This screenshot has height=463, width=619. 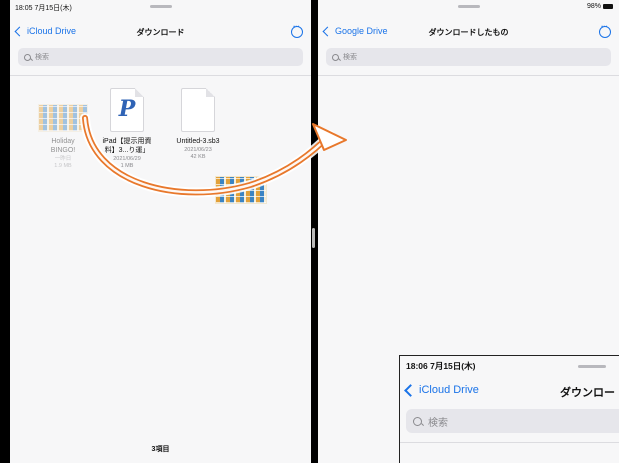 I want to click on drag-arrow-annotation, so click(x=213, y=155).